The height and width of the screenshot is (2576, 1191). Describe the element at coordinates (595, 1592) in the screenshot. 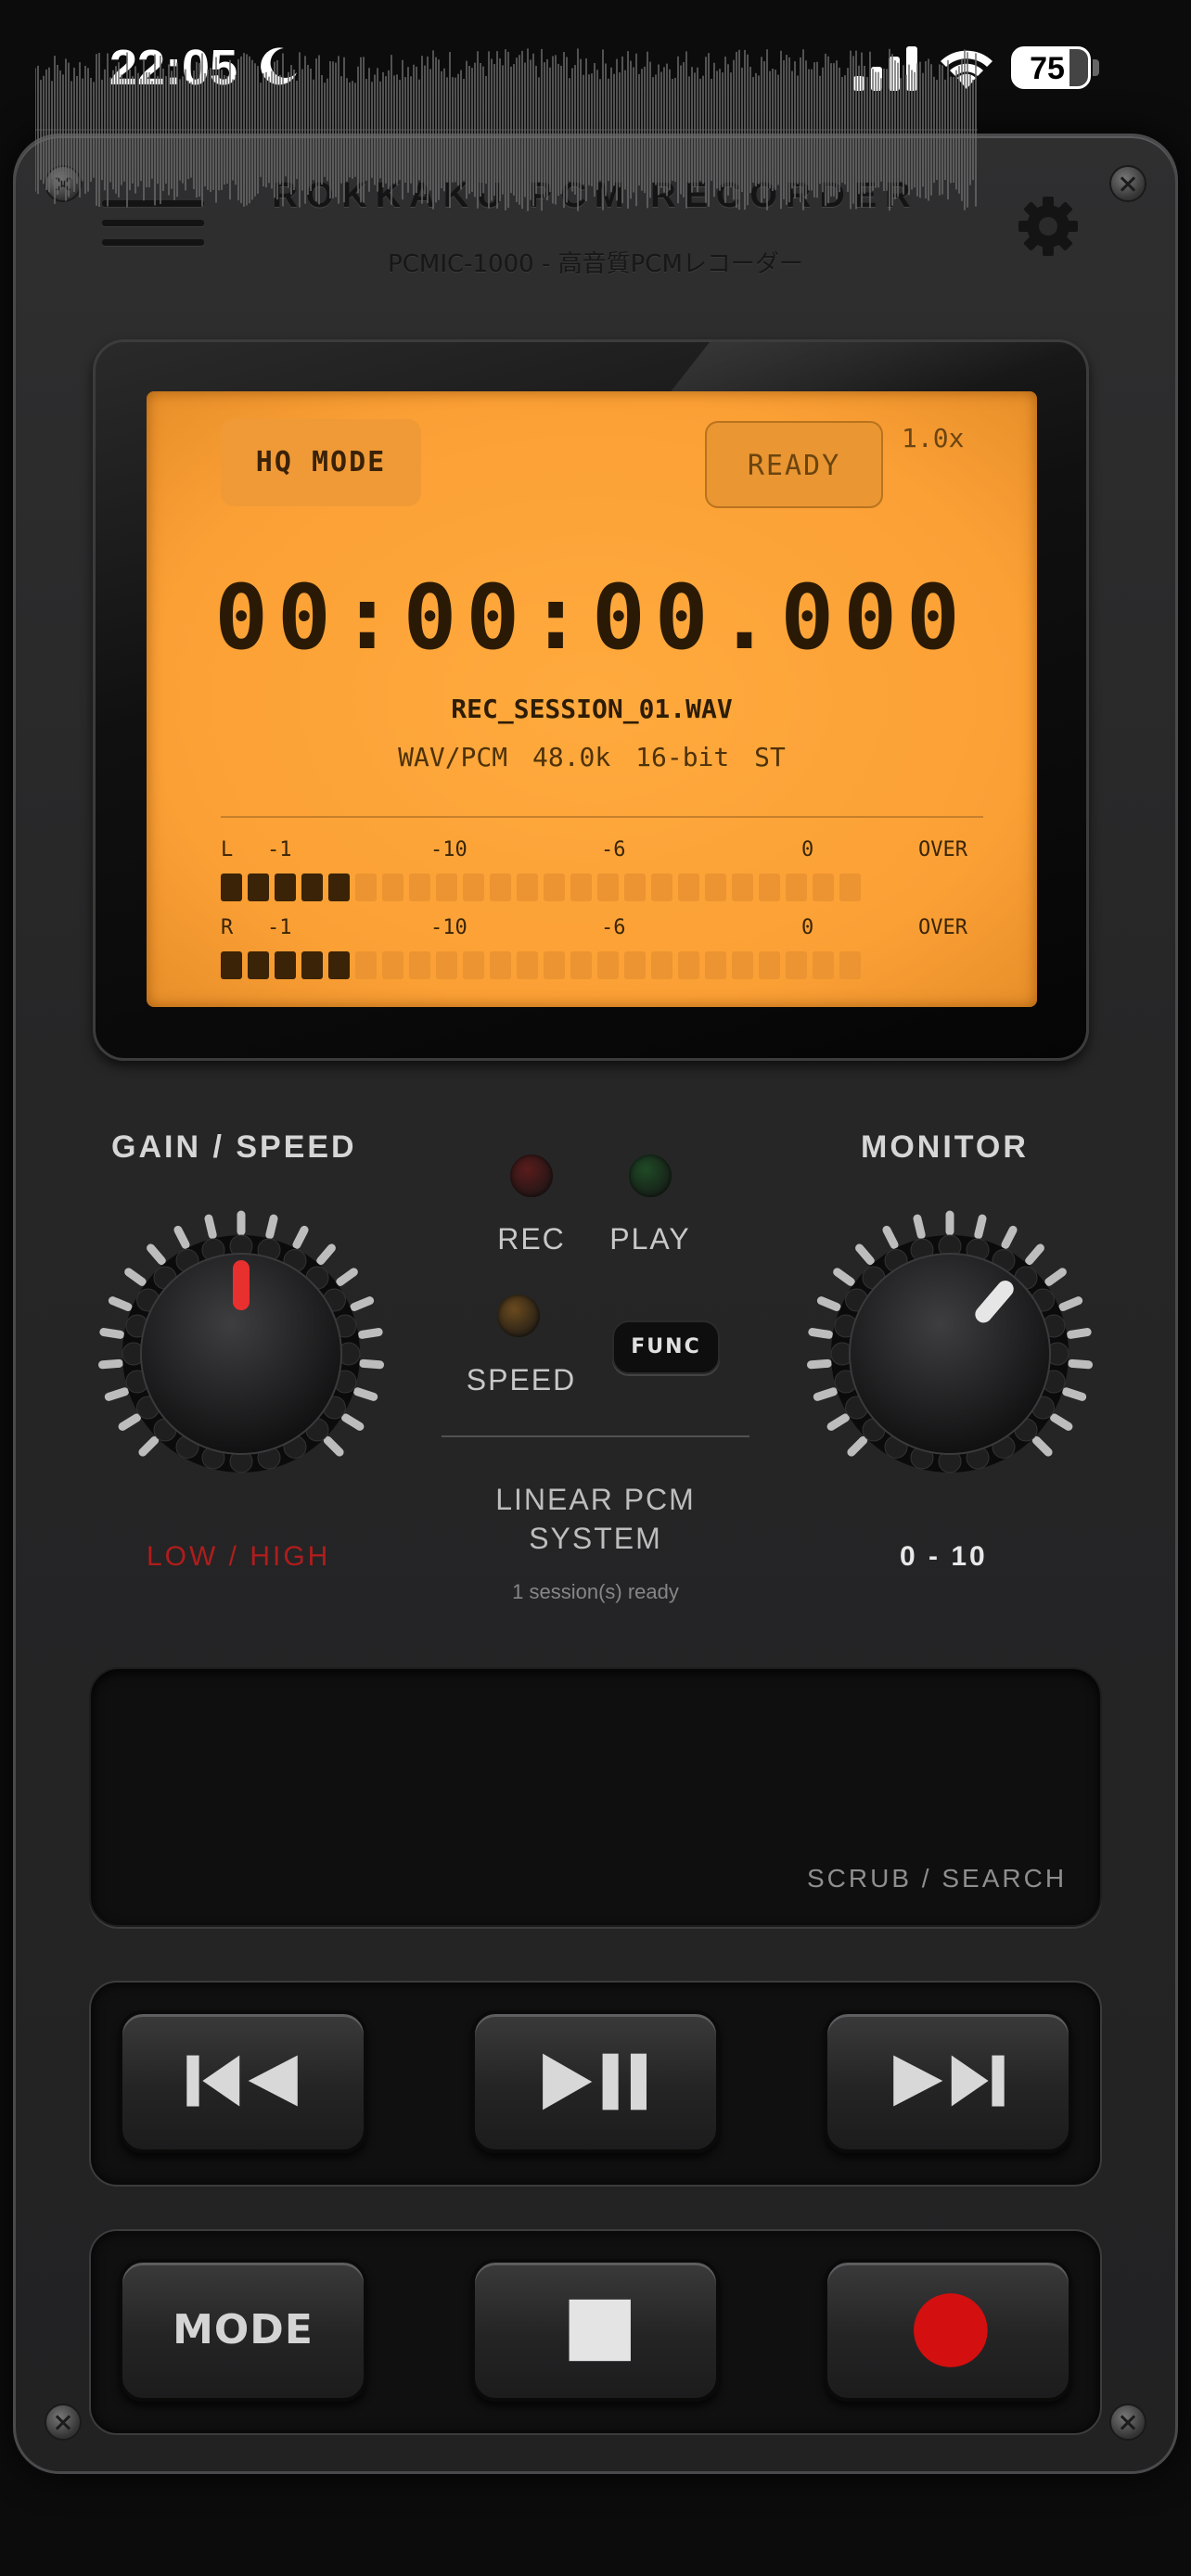

I see `session-status: 1 session(s) ready` at that location.